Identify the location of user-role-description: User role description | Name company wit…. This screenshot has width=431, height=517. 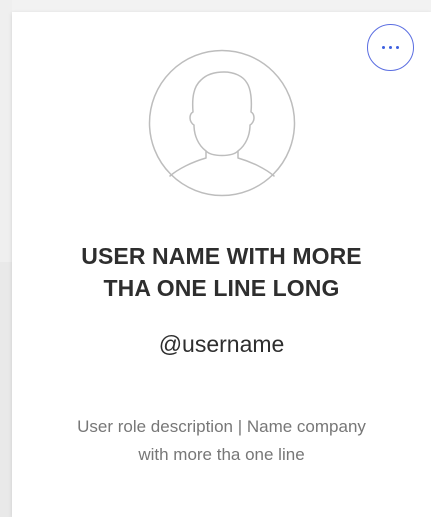
(221, 441).